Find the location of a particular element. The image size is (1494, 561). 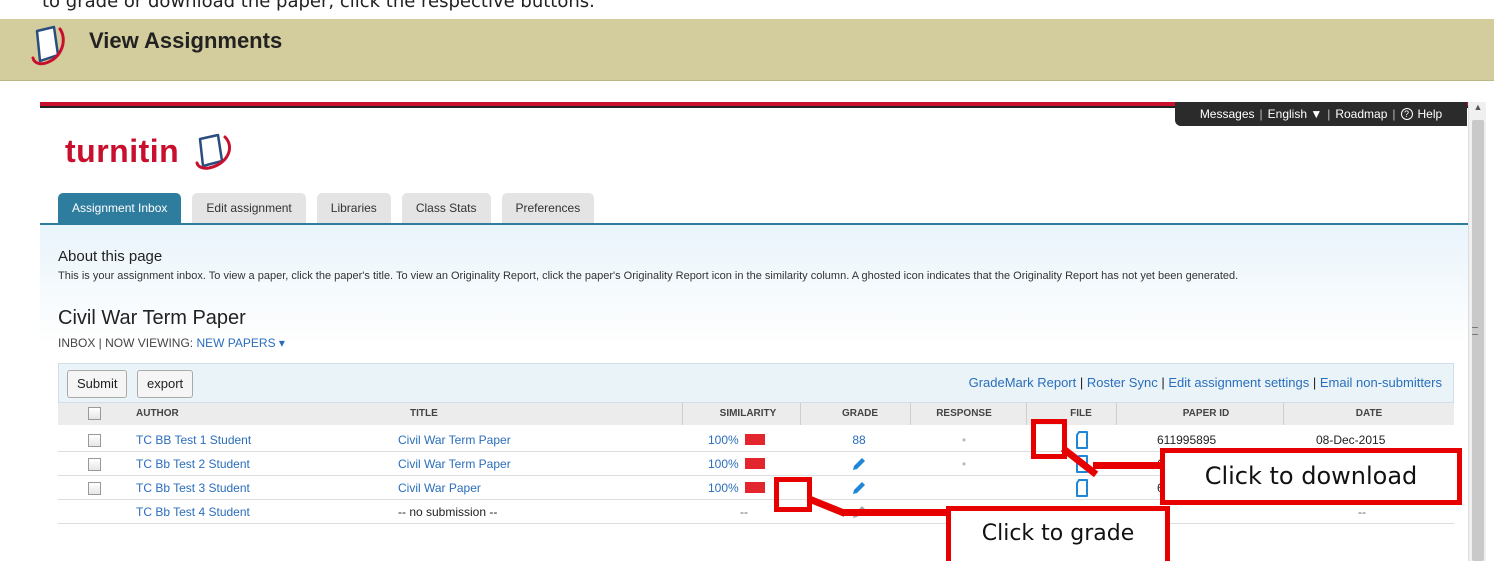

roadmap-link: Roadmap is located at coordinates (1361, 114).